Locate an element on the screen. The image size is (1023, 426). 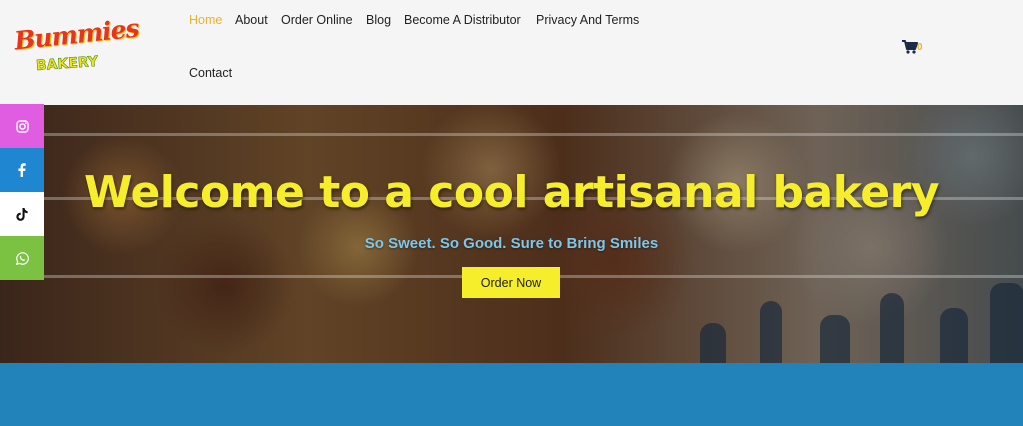
instagram-link is located at coordinates (22, 126).